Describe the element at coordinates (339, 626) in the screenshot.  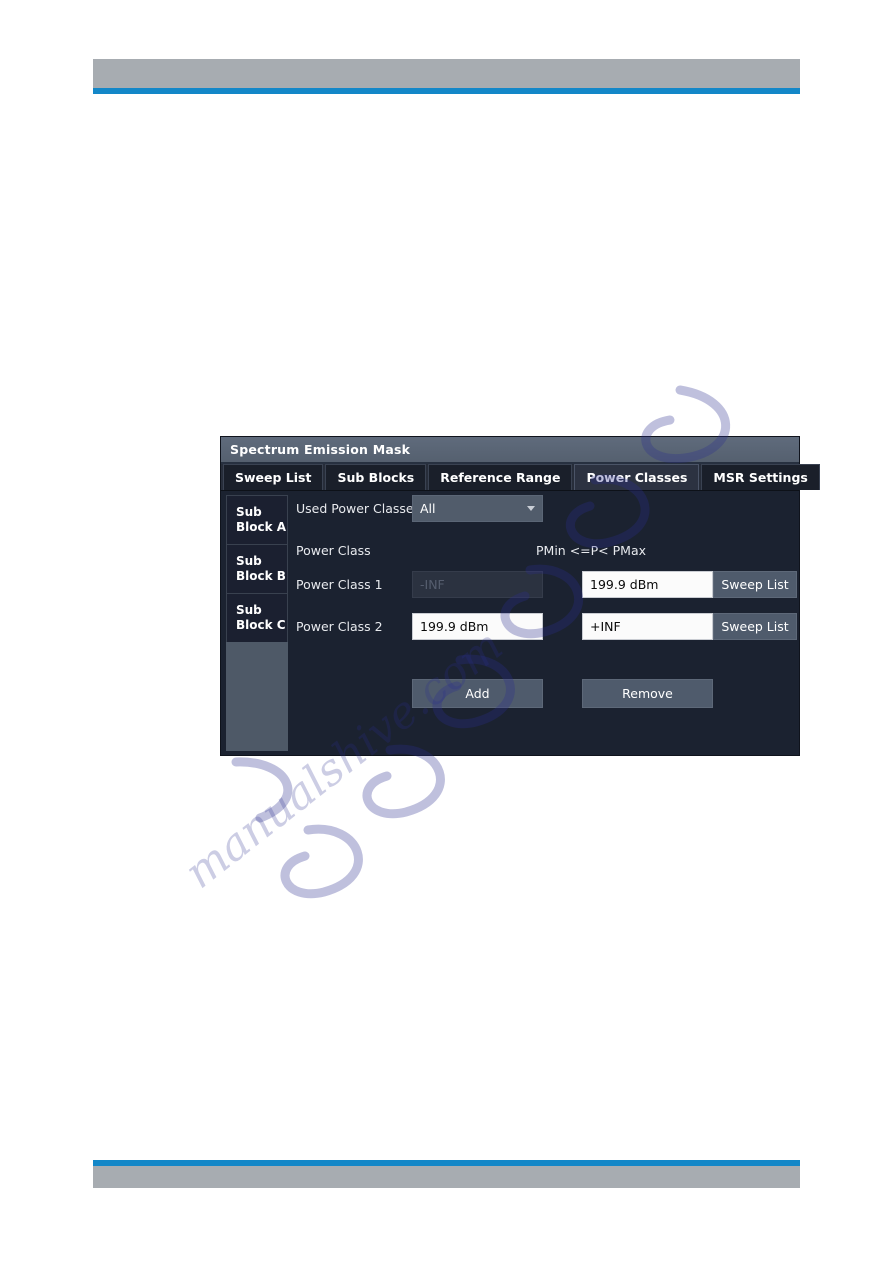
I see `power-class-2-label: Power Class 2` at that location.